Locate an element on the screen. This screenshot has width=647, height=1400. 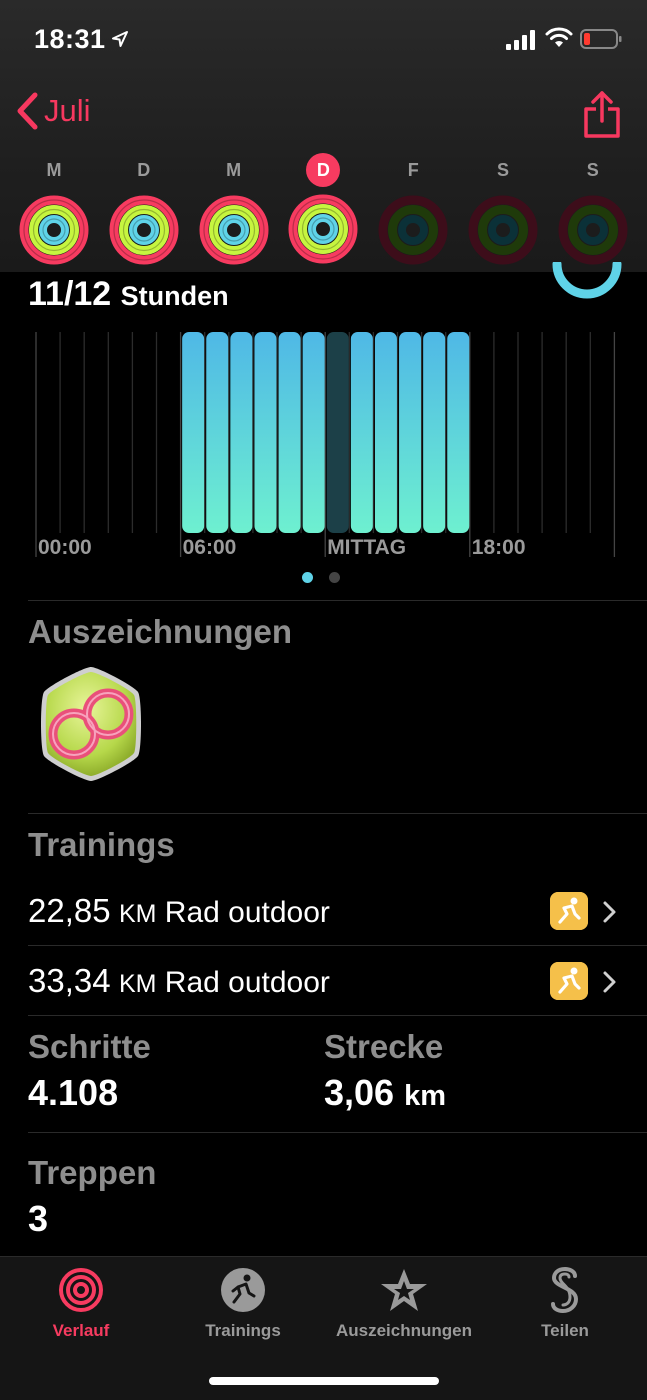
distance-unit: km is located at coordinates (425, 1096).